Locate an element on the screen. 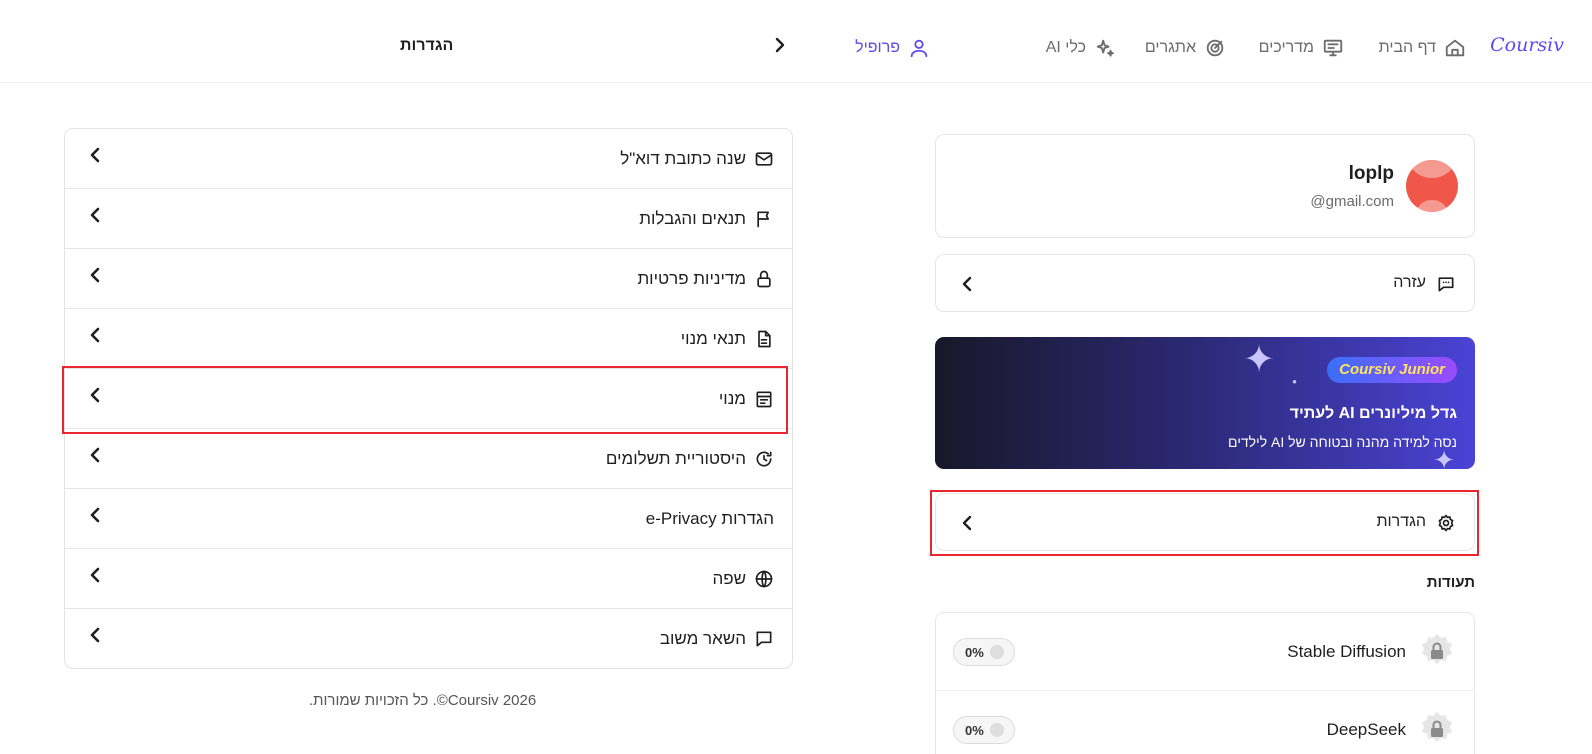  settings-item-label: שנה כתובת דוא"ל is located at coordinates (683, 158).